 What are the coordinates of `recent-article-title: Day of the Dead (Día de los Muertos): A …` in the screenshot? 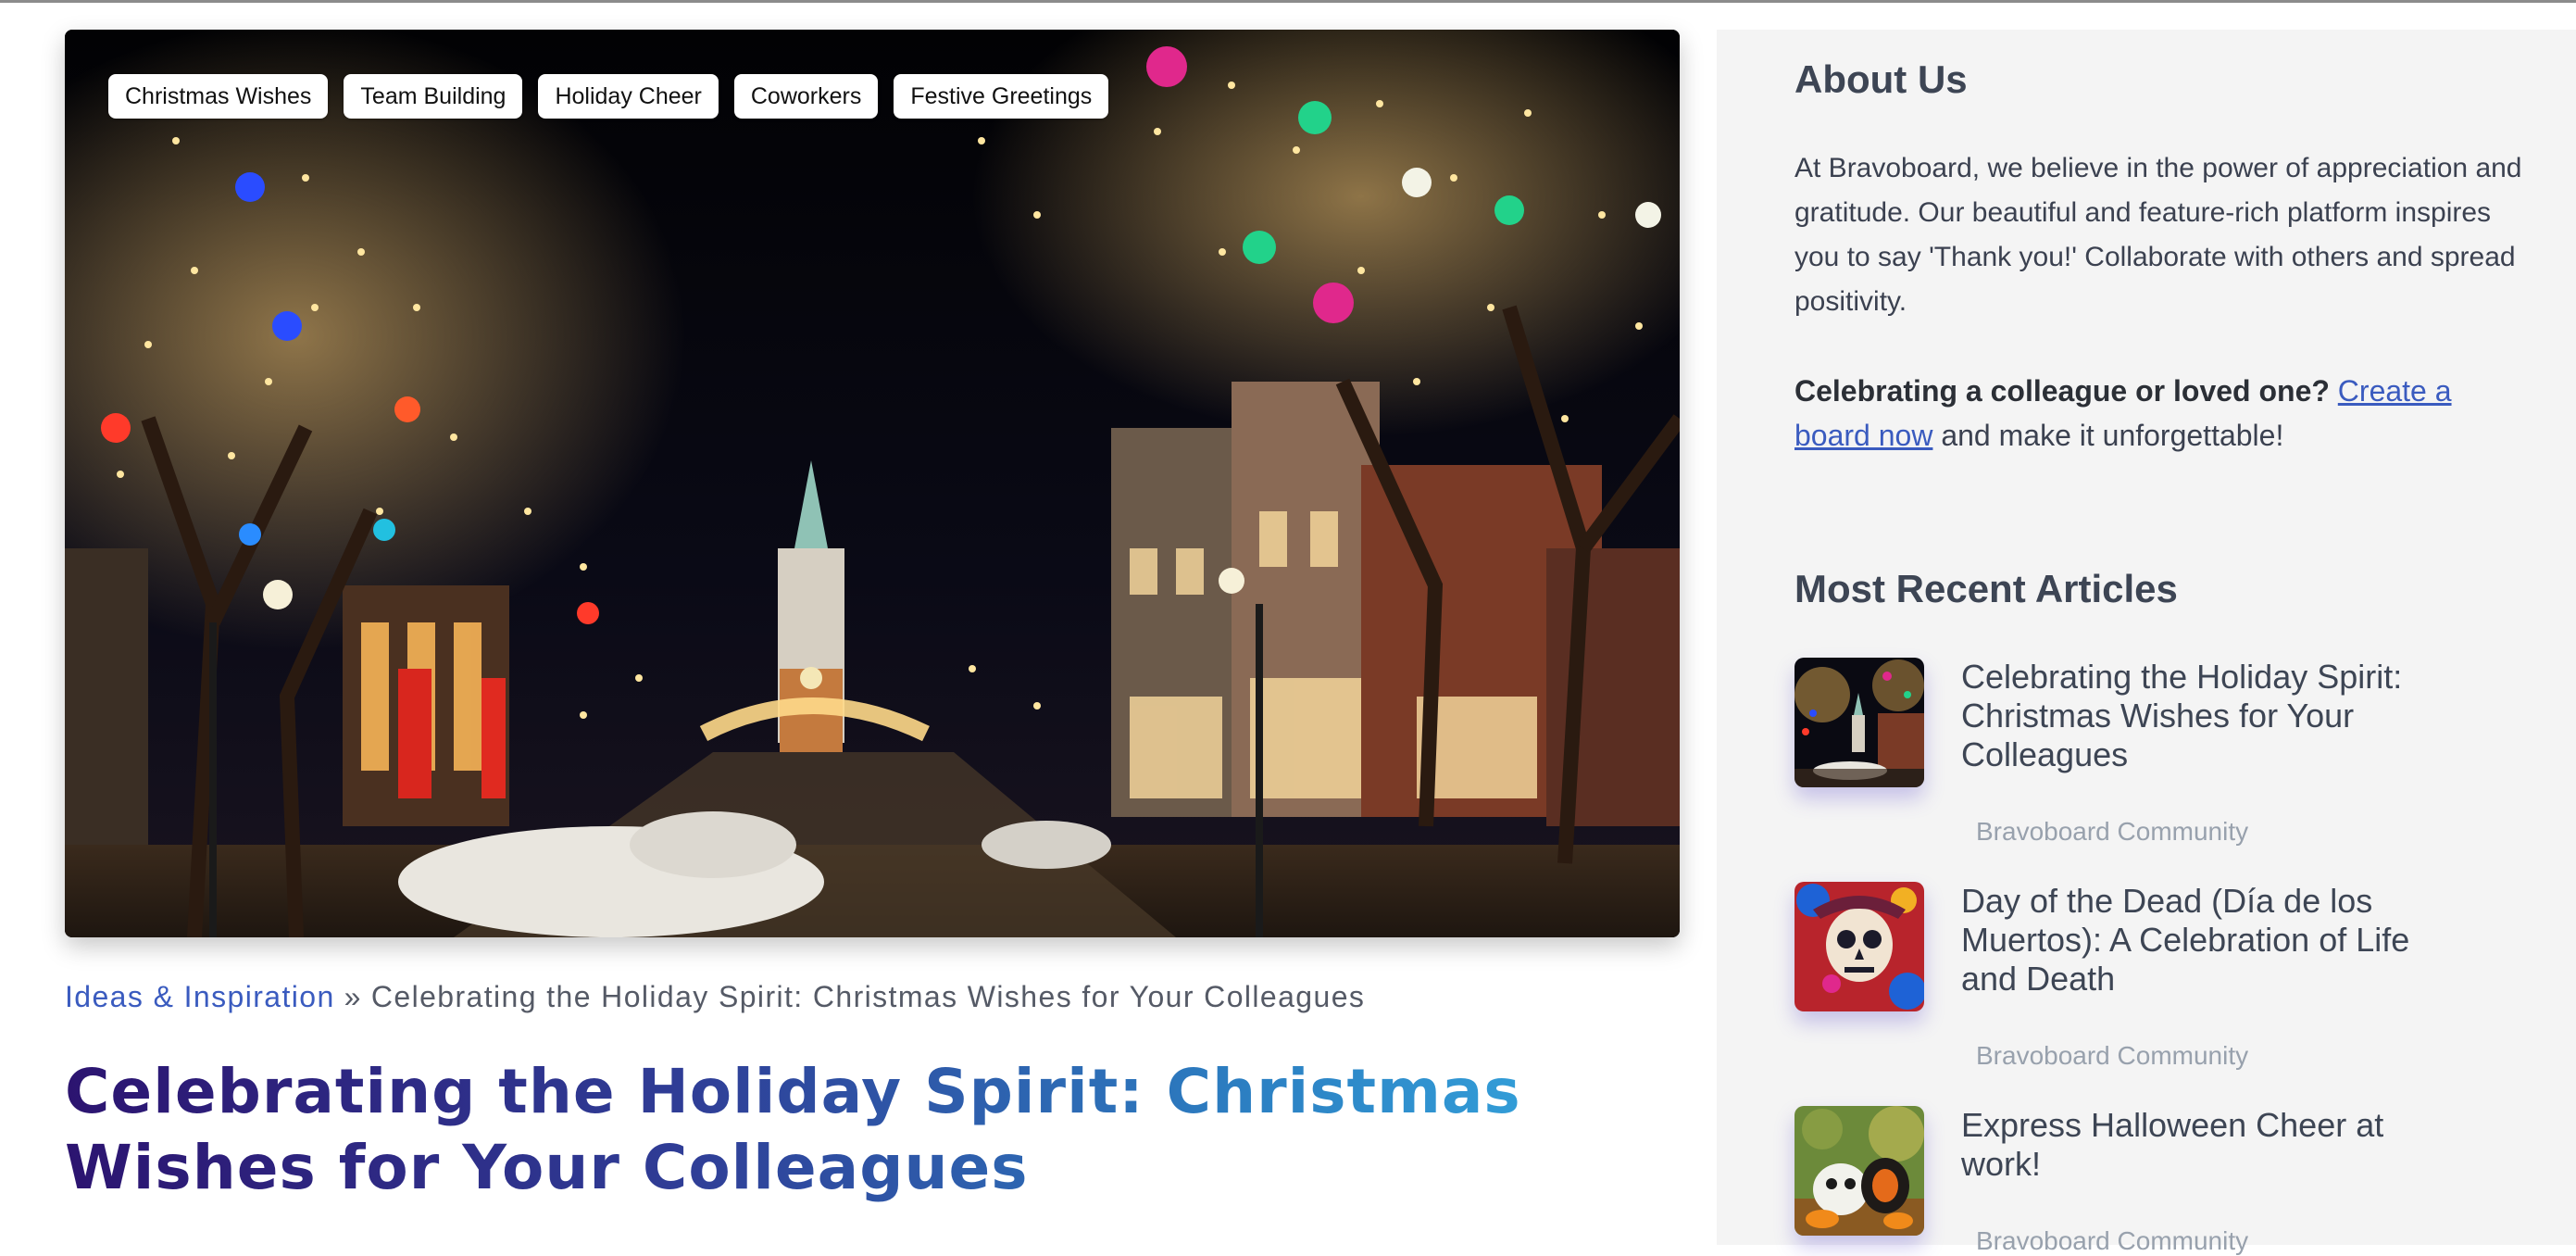 It's located at (2192, 940).